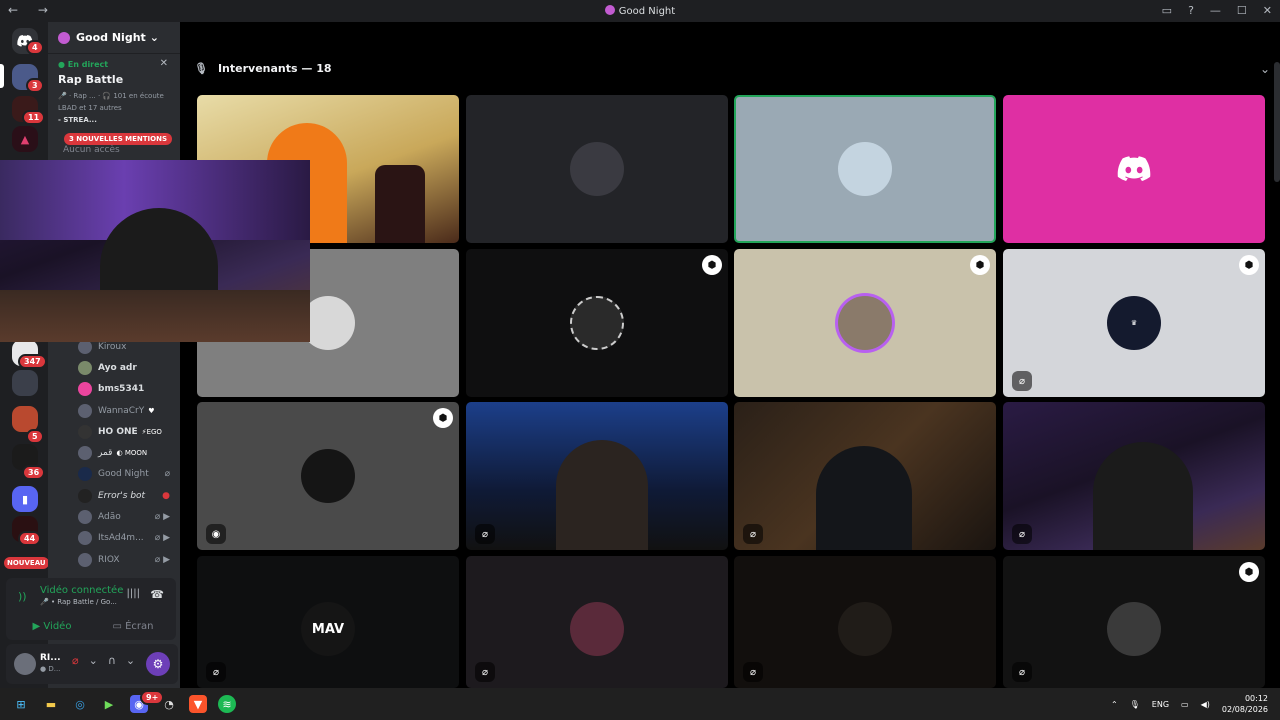 The width and height of the screenshot is (1280, 720). Describe the element at coordinates (128, 410) in the screenshot. I see `list-item: WannaCrY ♥` at that location.